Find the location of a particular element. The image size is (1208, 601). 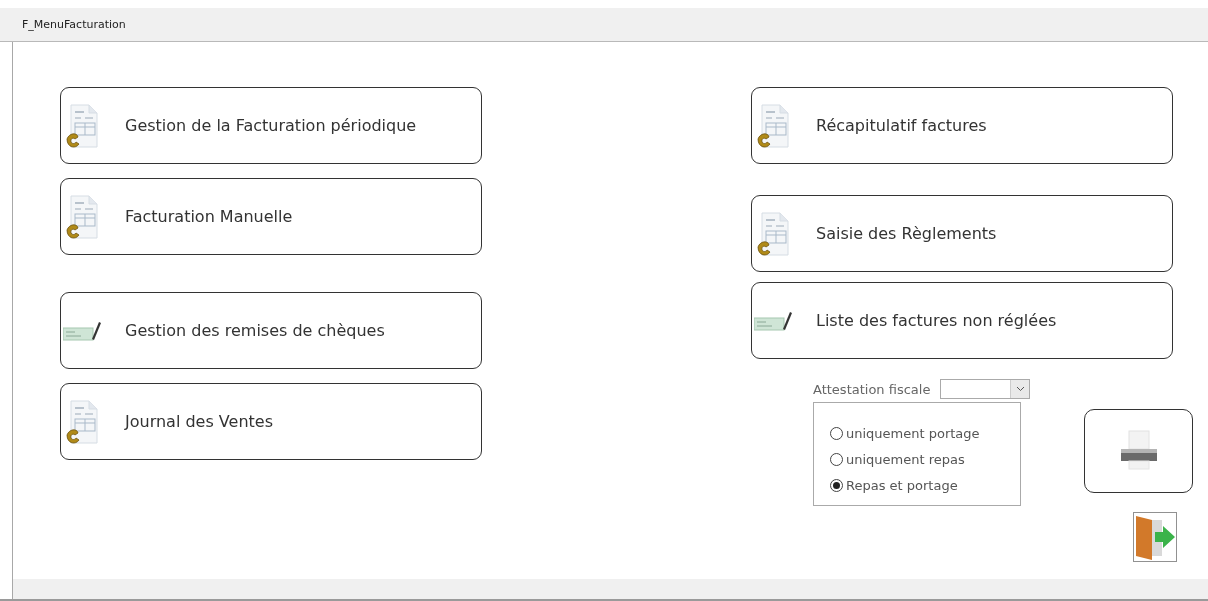

radio-option: Repas et portage is located at coordinates (925, 485).